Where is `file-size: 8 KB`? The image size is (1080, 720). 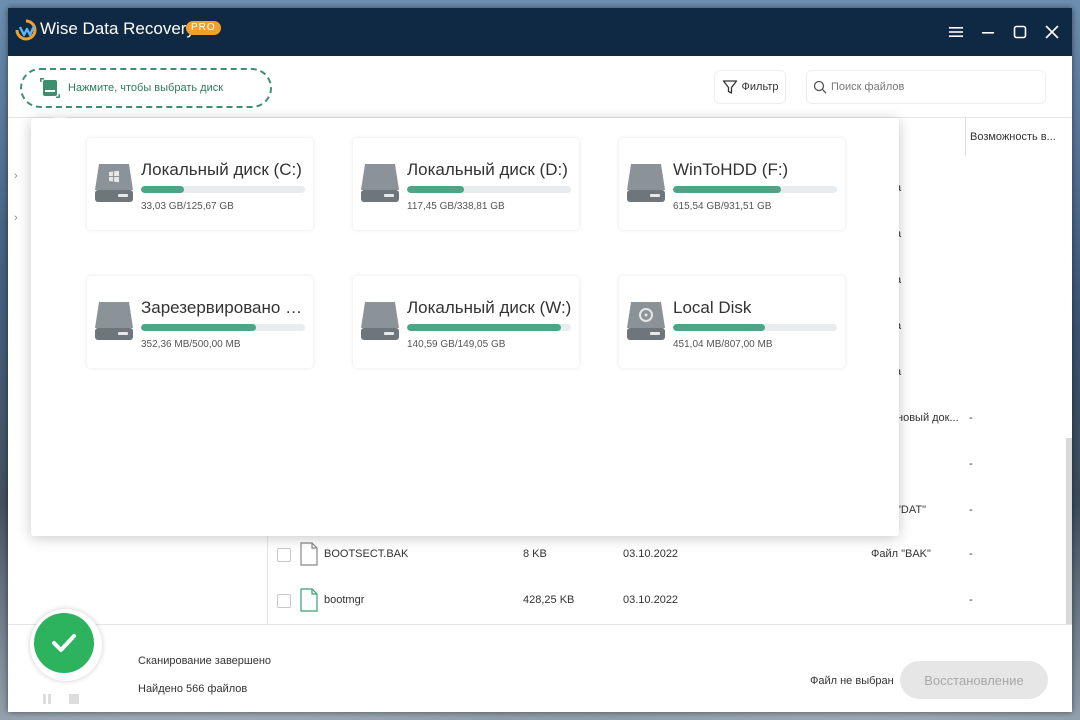 file-size: 8 KB is located at coordinates (535, 554).